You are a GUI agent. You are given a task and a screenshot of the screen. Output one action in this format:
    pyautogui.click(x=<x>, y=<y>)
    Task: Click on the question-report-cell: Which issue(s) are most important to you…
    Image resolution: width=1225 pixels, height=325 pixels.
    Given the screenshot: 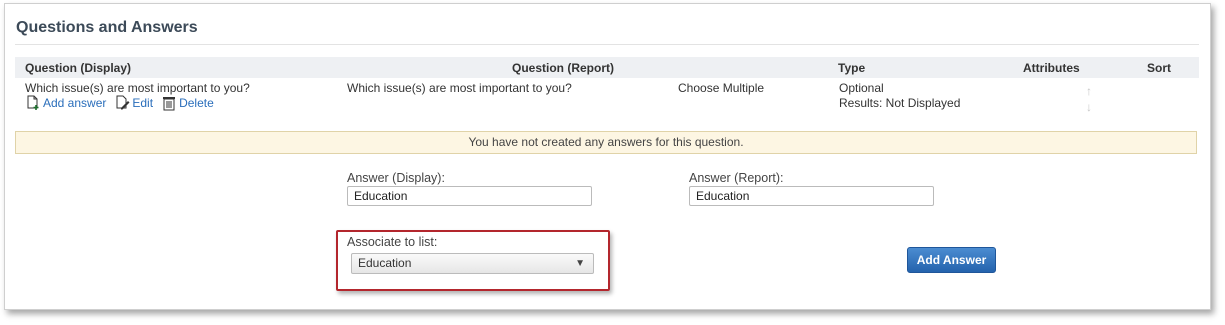 What is the action you would take?
    pyautogui.click(x=459, y=88)
    